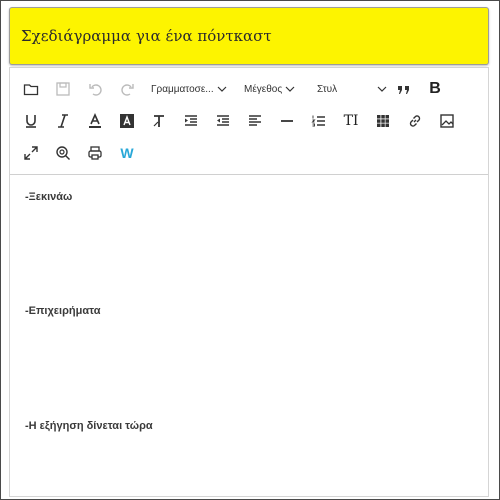 This screenshot has width=500, height=500. I want to click on font-size-label: Μέγεθος, so click(263, 89).